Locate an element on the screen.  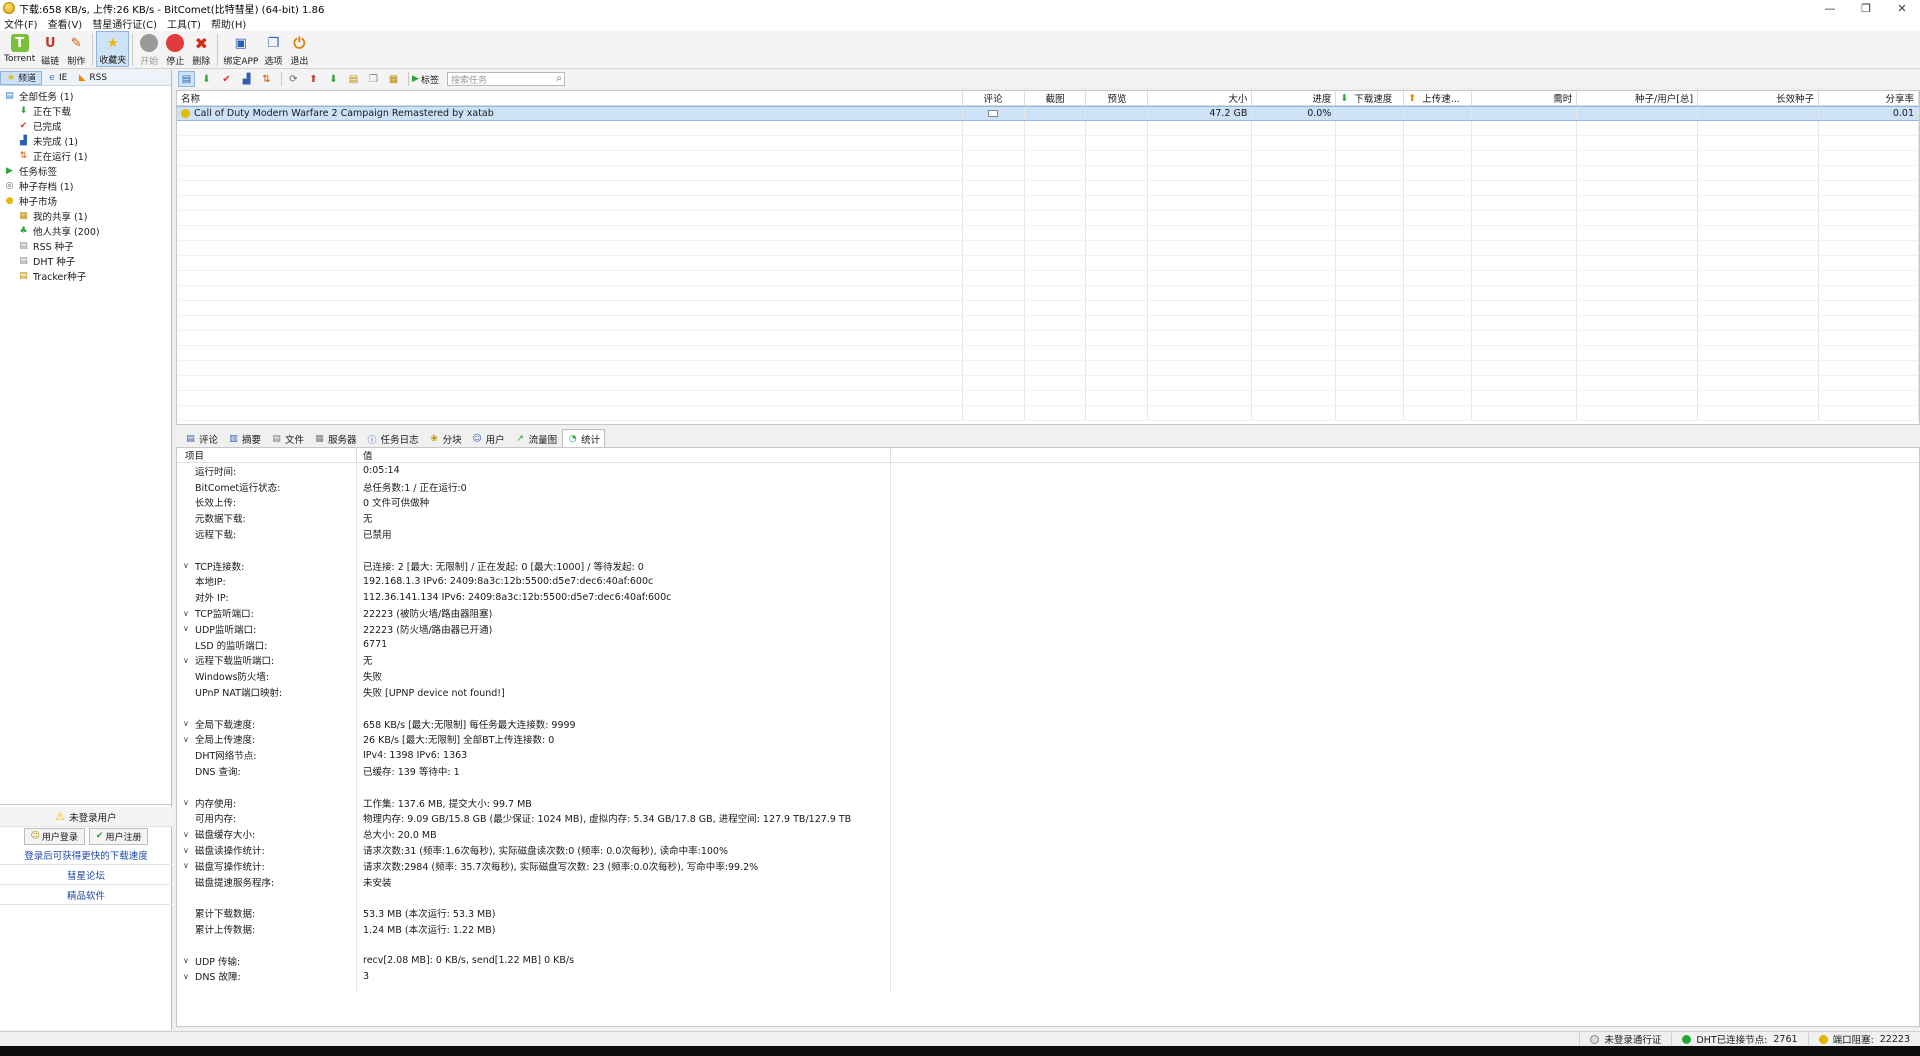
col-time-left: 需时 is located at coordinates (1525, 98).